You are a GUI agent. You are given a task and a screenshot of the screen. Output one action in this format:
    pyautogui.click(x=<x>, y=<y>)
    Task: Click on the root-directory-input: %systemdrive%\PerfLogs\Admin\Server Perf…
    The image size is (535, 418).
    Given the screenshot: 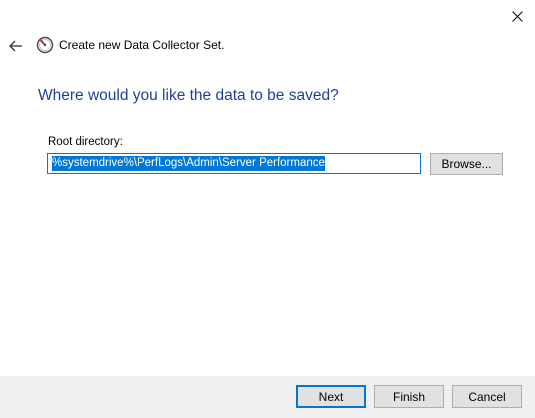 What is the action you would take?
    pyautogui.click(x=234, y=163)
    